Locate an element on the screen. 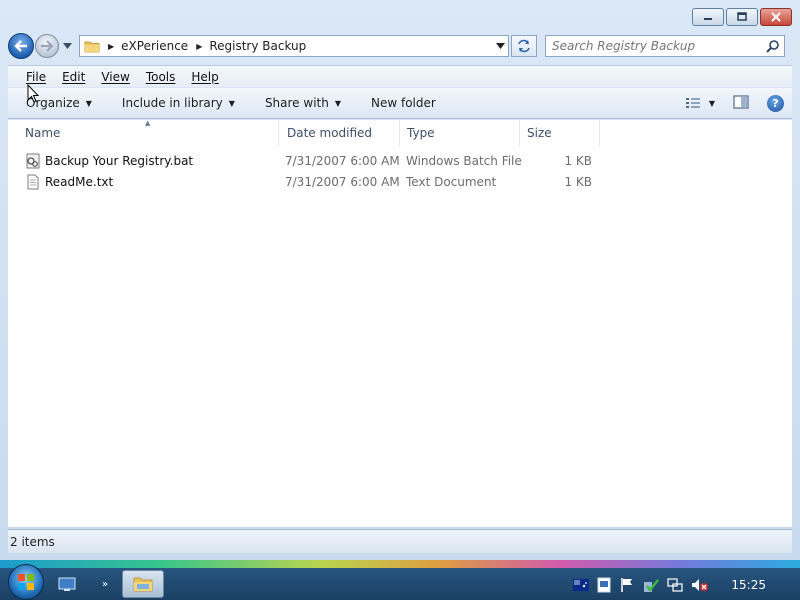  menu-file: File is located at coordinates (36, 77).